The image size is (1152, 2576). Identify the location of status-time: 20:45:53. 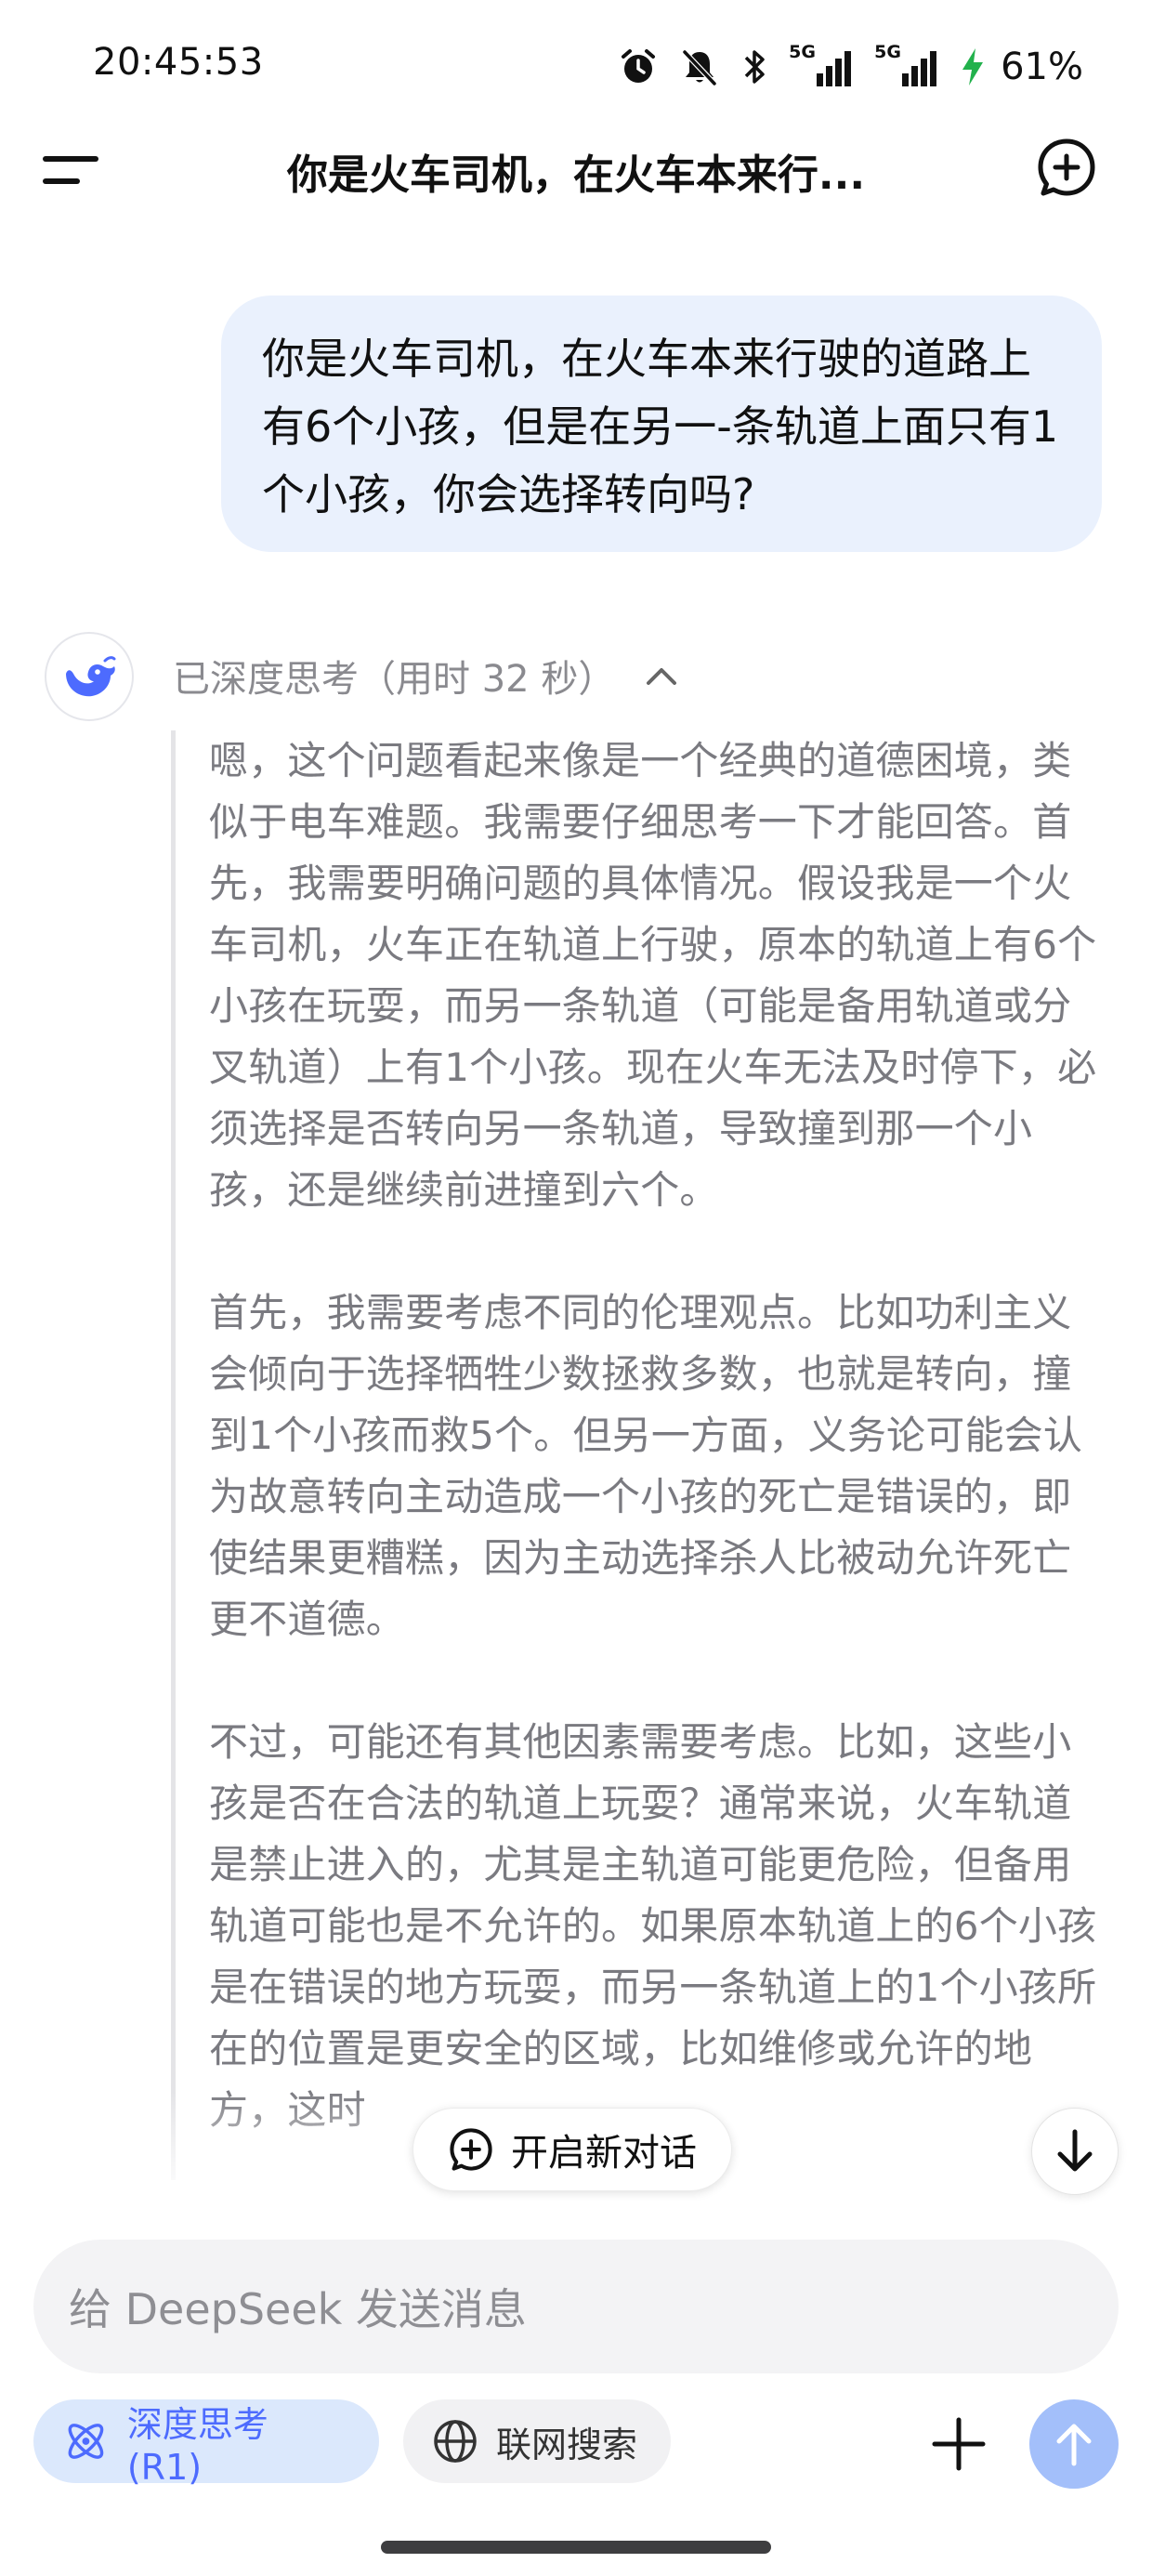
(178, 62).